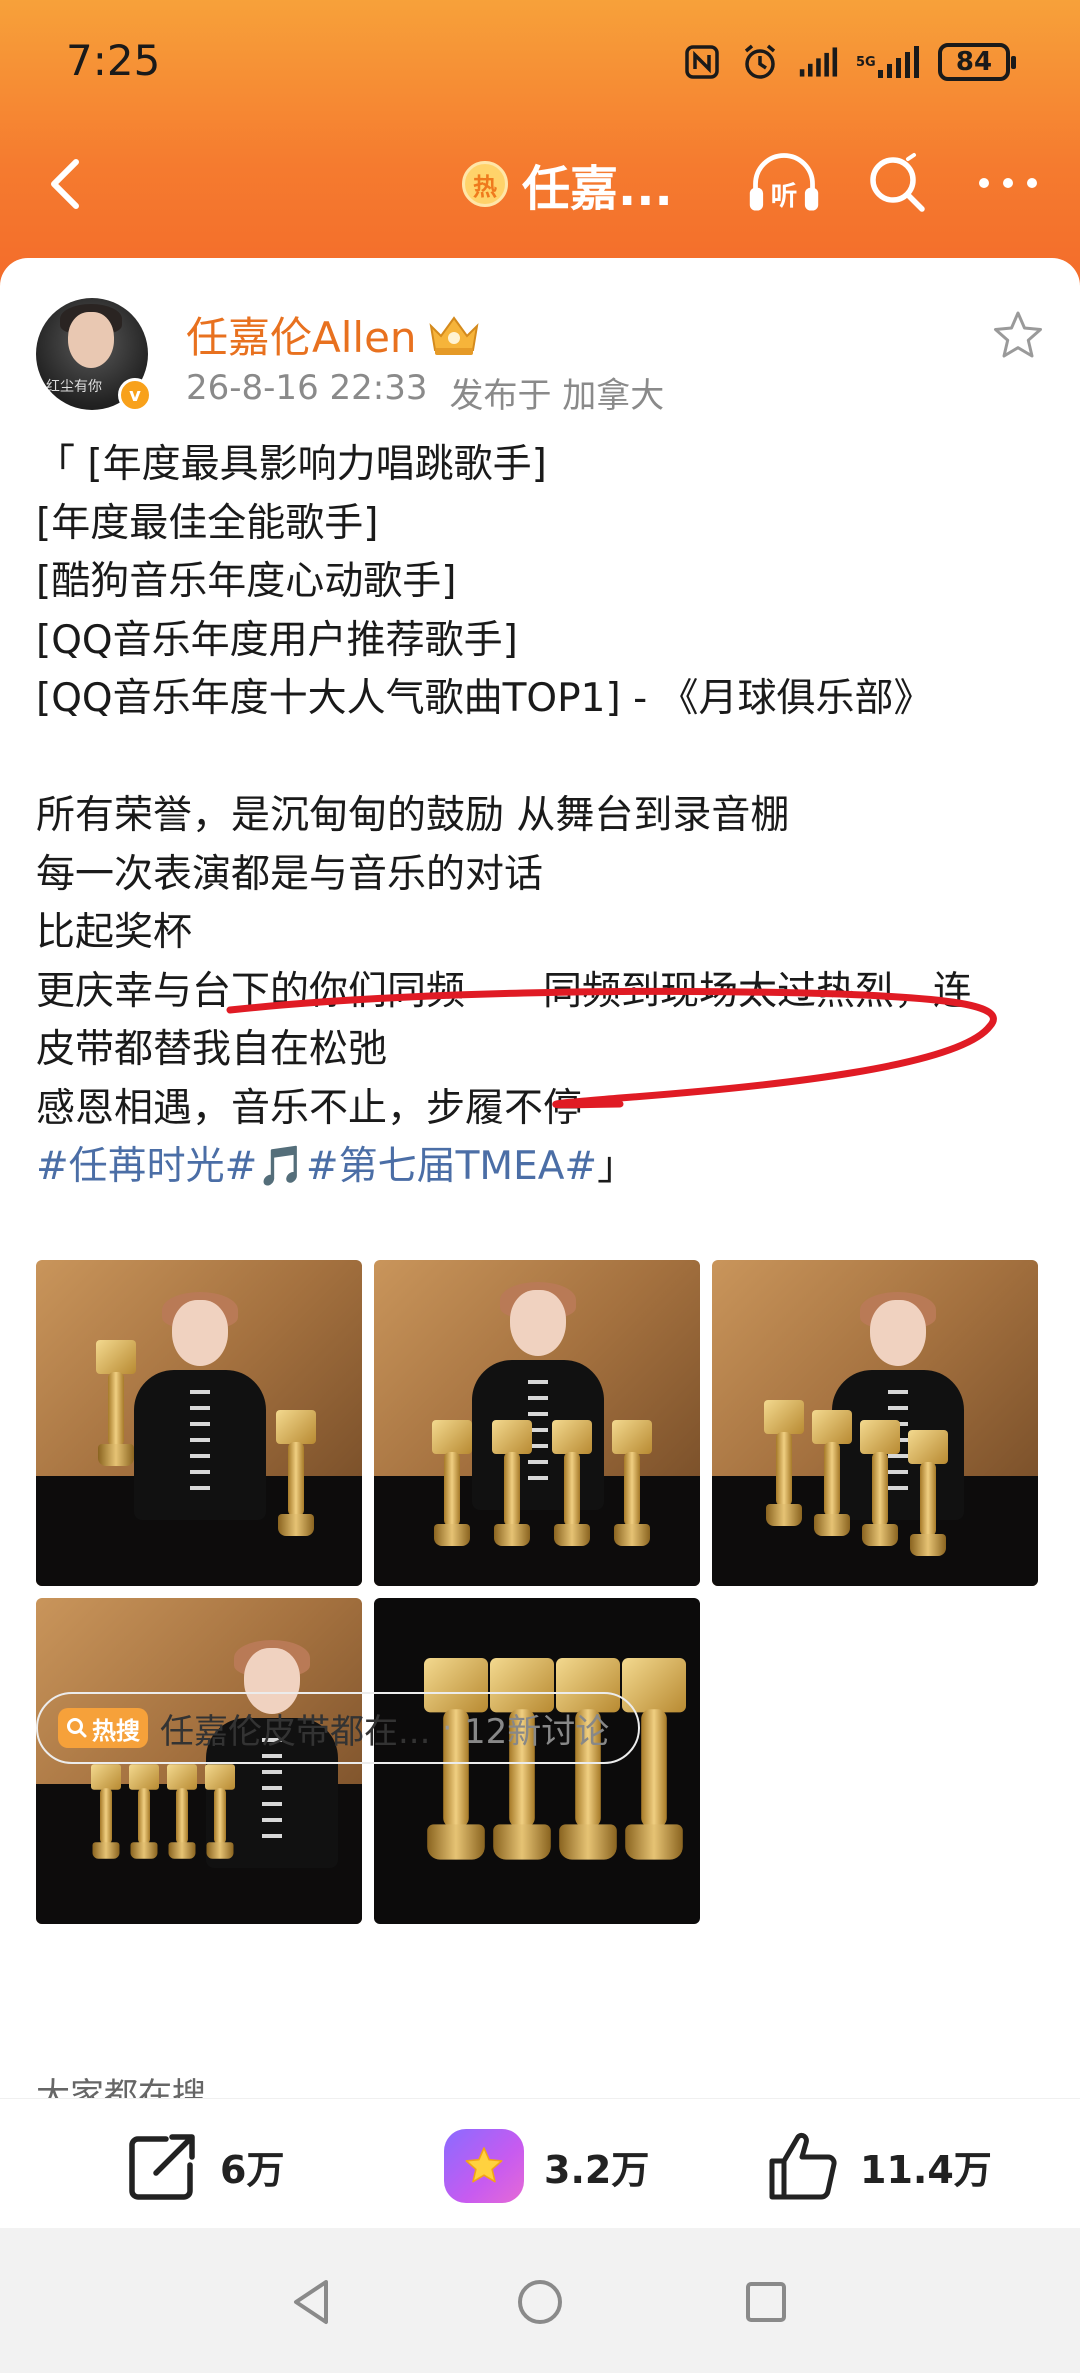 The width and height of the screenshot is (1080, 2373). What do you see at coordinates (485, 184) in the screenshot?
I see `hot-topic-badge: 热` at bounding box center [485, 184].